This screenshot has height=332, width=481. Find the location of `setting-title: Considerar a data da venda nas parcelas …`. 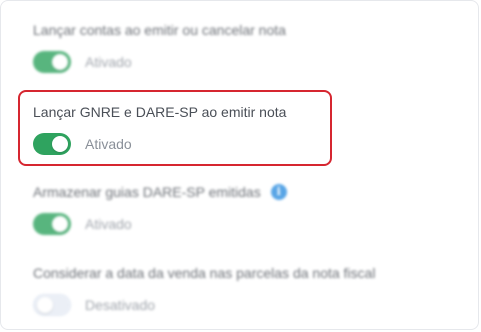

setting-title: Considerar a data da venda nas parcelas … is located at coordinates (204, 273).